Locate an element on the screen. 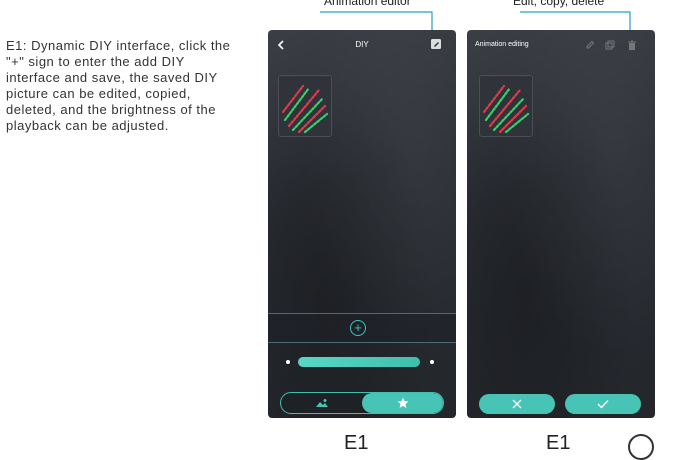 The width and height of the screenshot is (683, 460). tab-image is located at coordinates (321, 403).